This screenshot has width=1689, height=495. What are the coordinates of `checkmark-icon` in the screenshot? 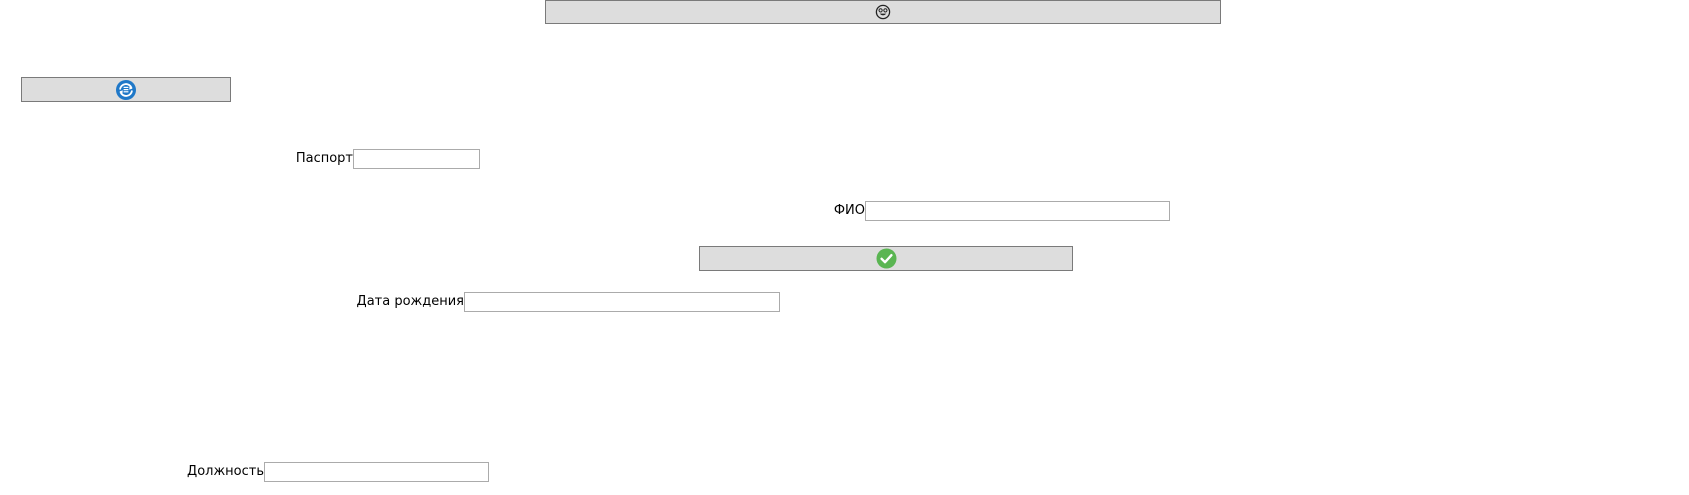 It's located at (886, 258).